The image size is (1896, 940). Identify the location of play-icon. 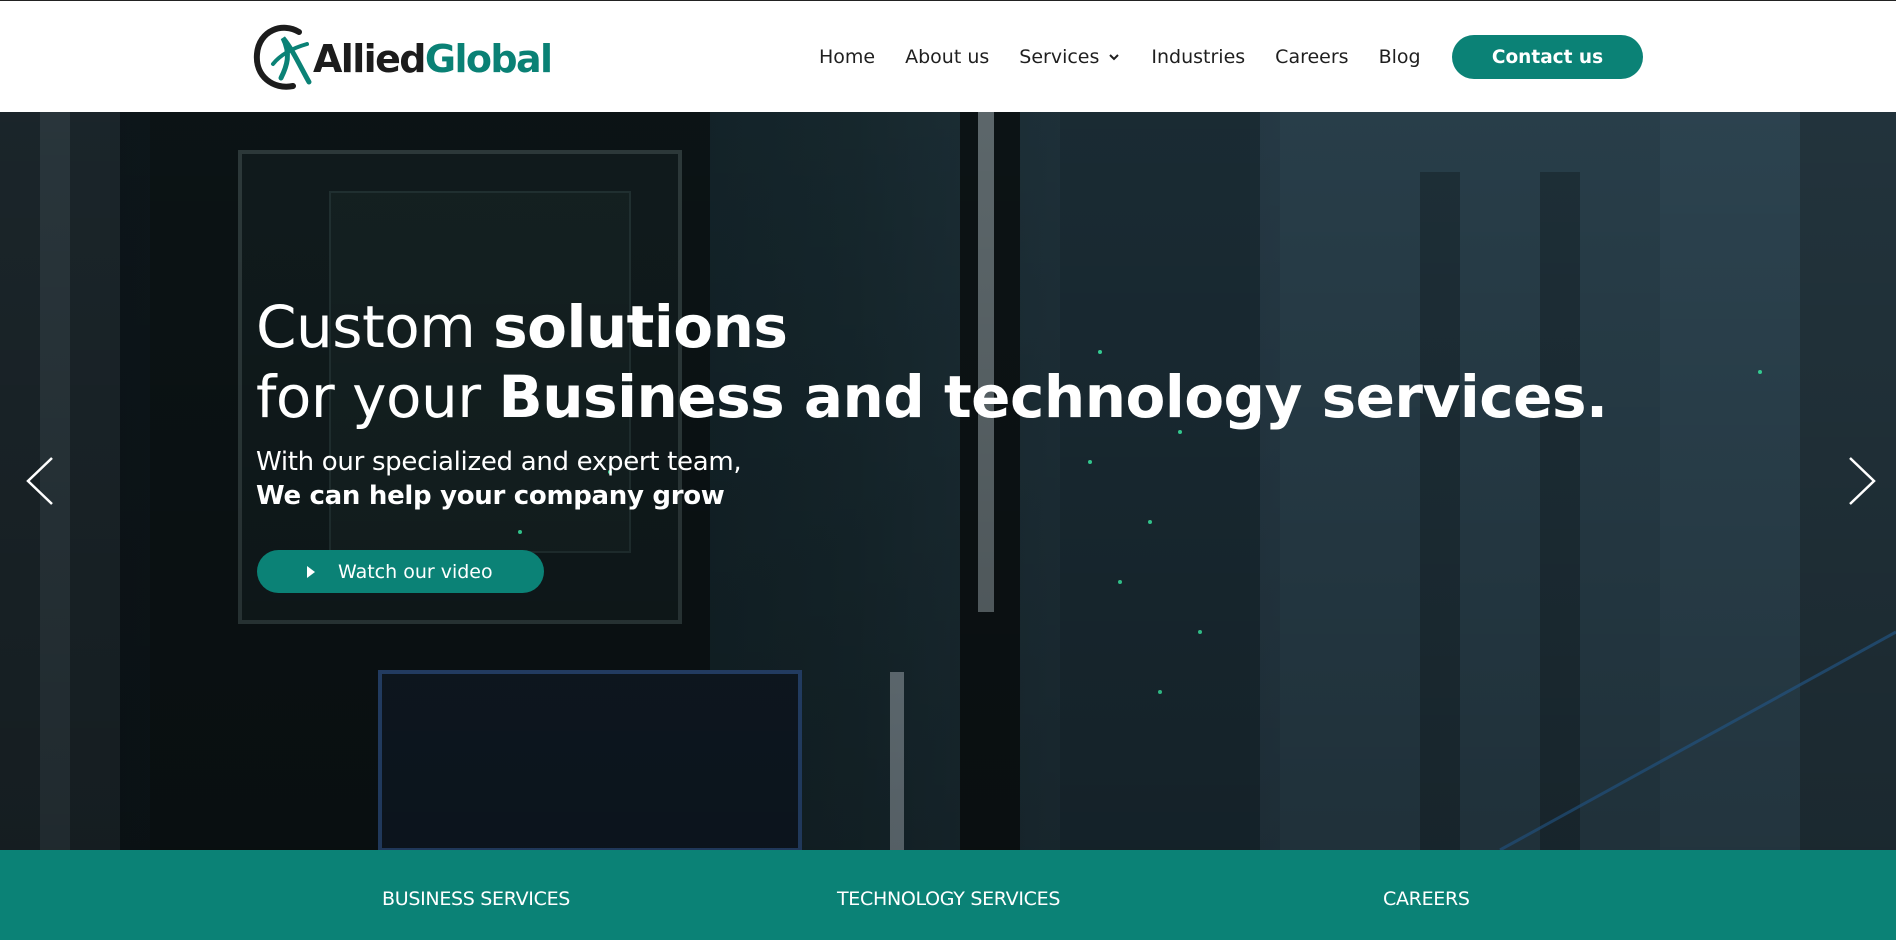
(311, 571).